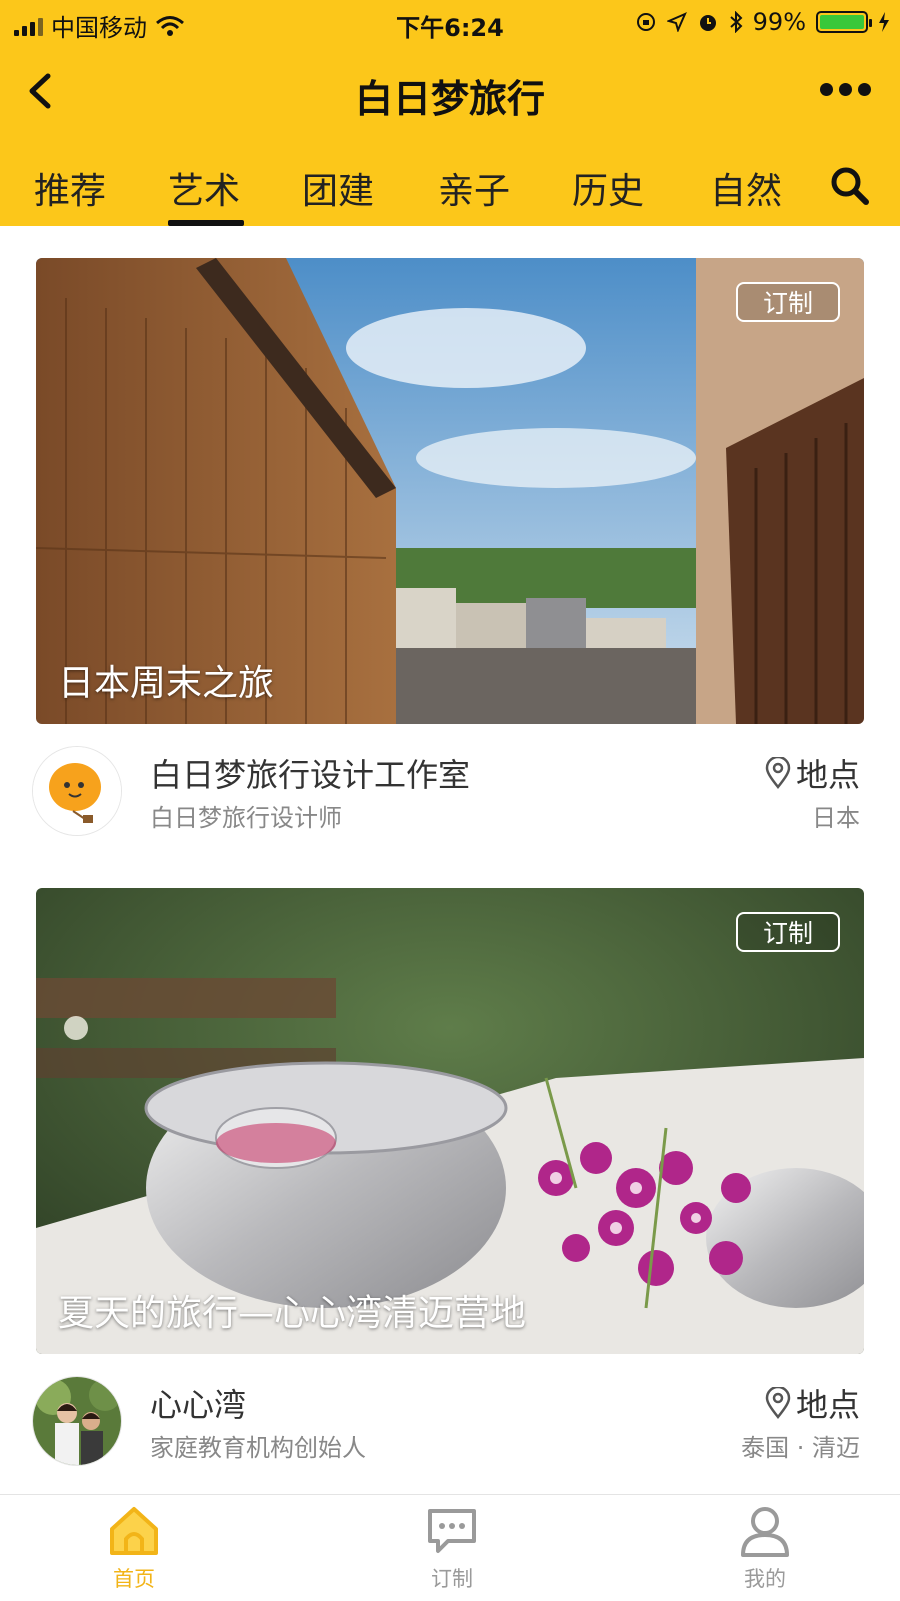 Image resolution: width=900 pixels, height=1601 pixels. Describe the element at coordinates (608, 188) in the screenshot. I see `tab-history: 历史` at that location.